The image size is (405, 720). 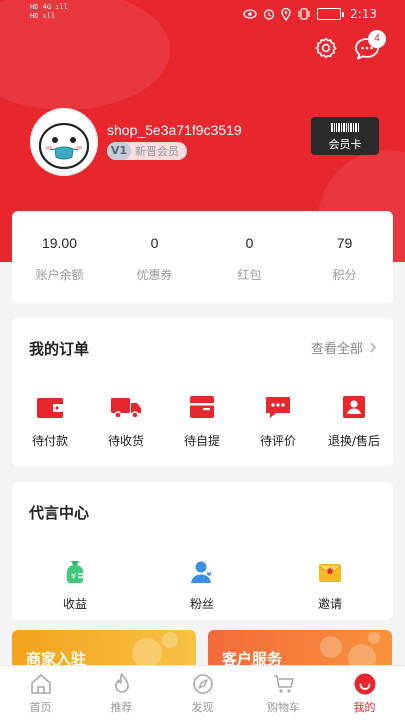 What do you see at coordinates (344, 347) in the screenshot?
I see `see-all-orders-link: 查看全部` at bounding box center [344, 347].